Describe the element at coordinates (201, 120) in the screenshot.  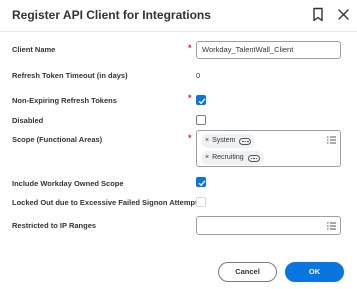
I see `disabled-checkbox` at that location.